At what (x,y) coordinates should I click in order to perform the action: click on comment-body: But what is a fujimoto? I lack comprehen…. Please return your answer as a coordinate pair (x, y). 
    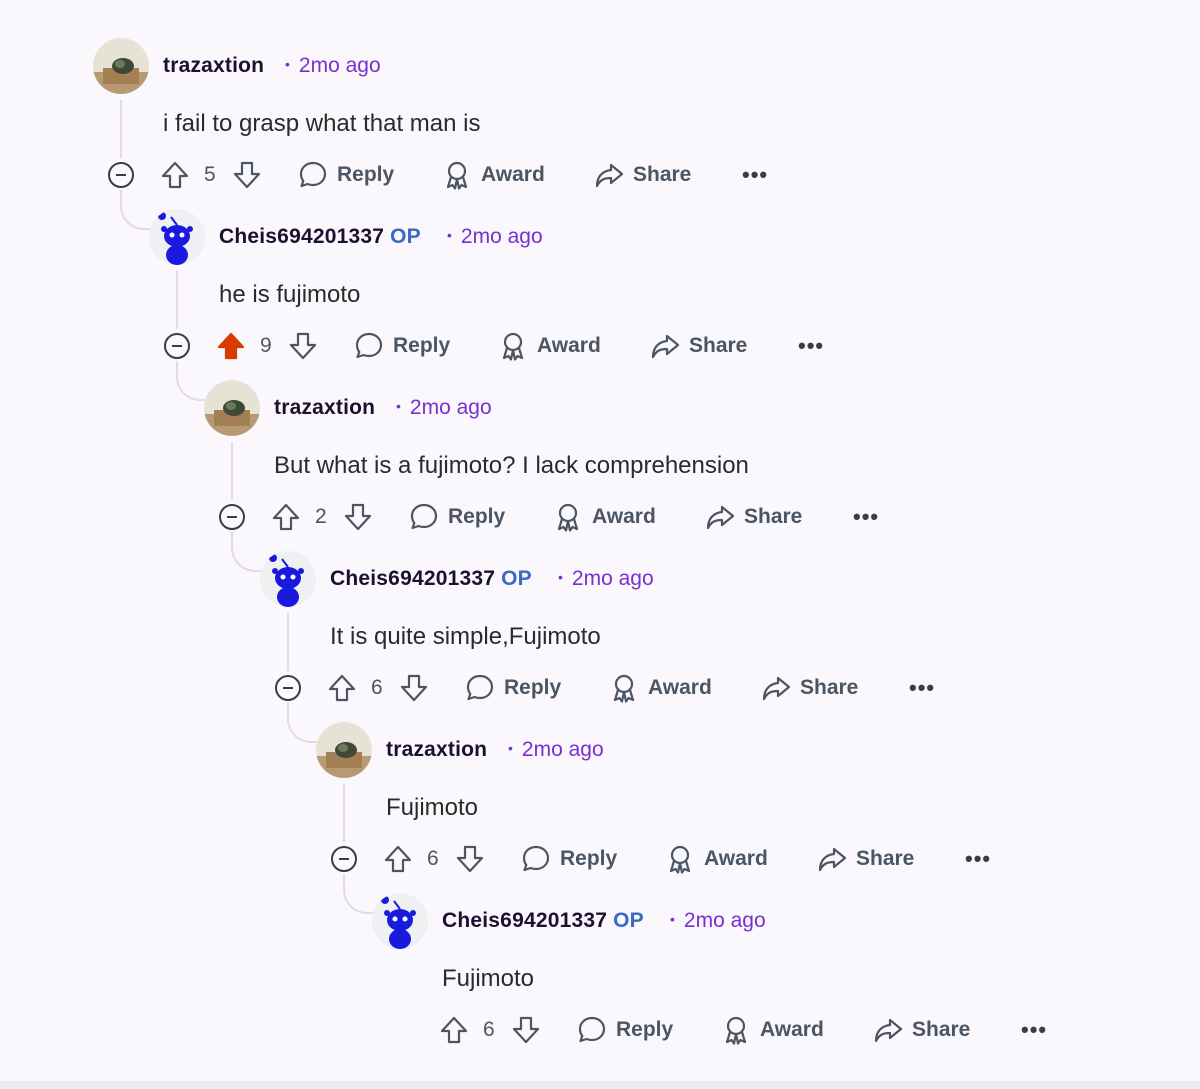
    Looking at the image, I should click on (511, 465).